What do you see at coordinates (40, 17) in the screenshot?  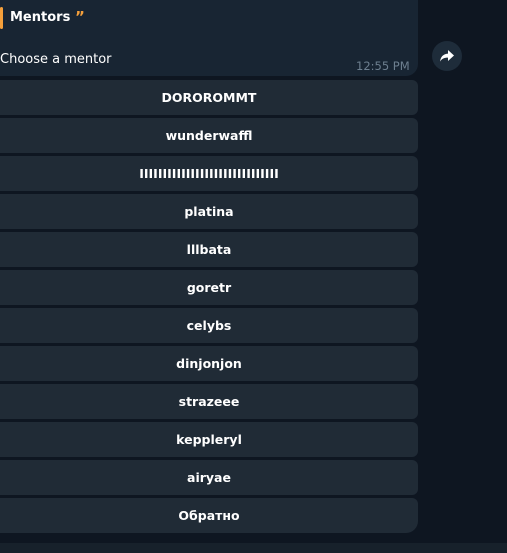 I see `reply-title: Mentors` at bounding box center [40, 17].